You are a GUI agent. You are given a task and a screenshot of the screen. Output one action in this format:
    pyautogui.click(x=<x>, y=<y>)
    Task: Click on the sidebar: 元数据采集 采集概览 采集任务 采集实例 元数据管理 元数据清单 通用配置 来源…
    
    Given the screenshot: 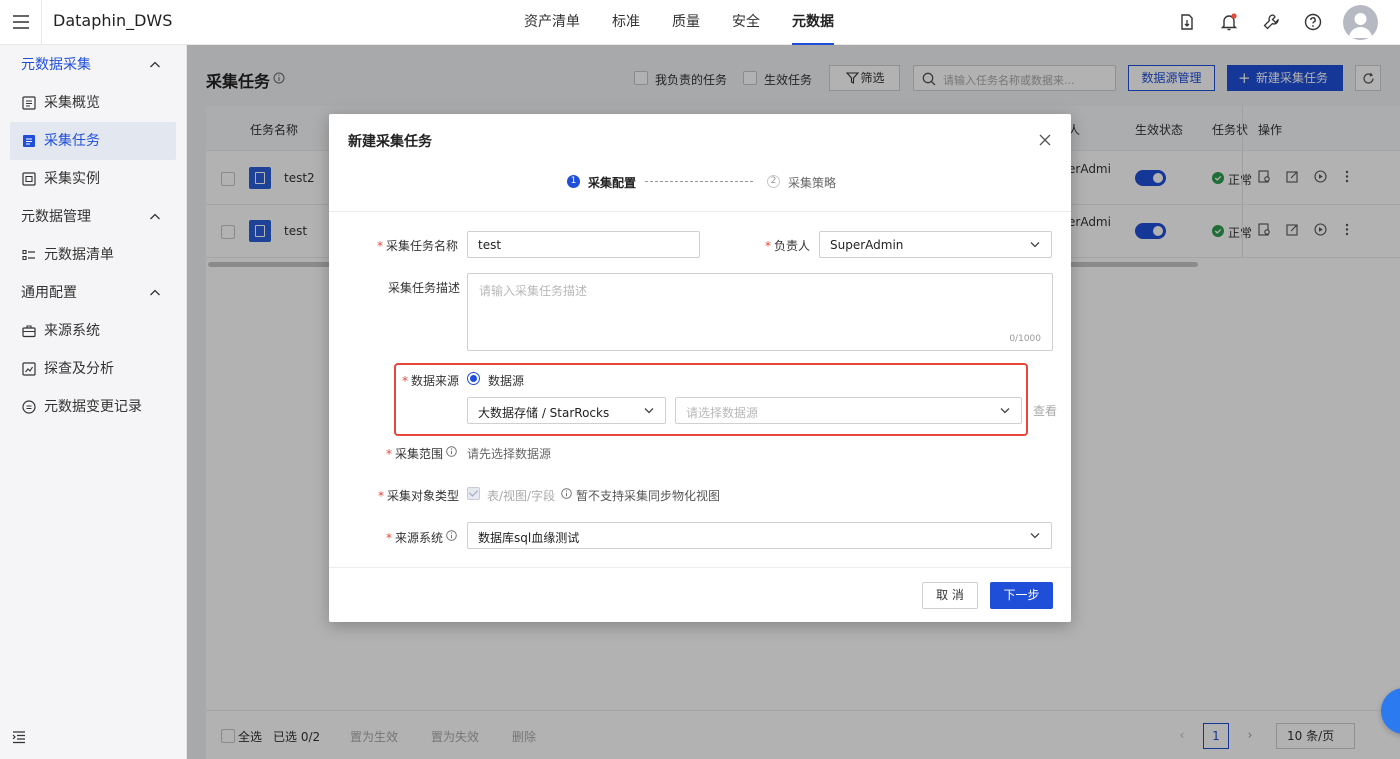 What is the action you would take?
    pyautogui.click(x=93, y=402)
    